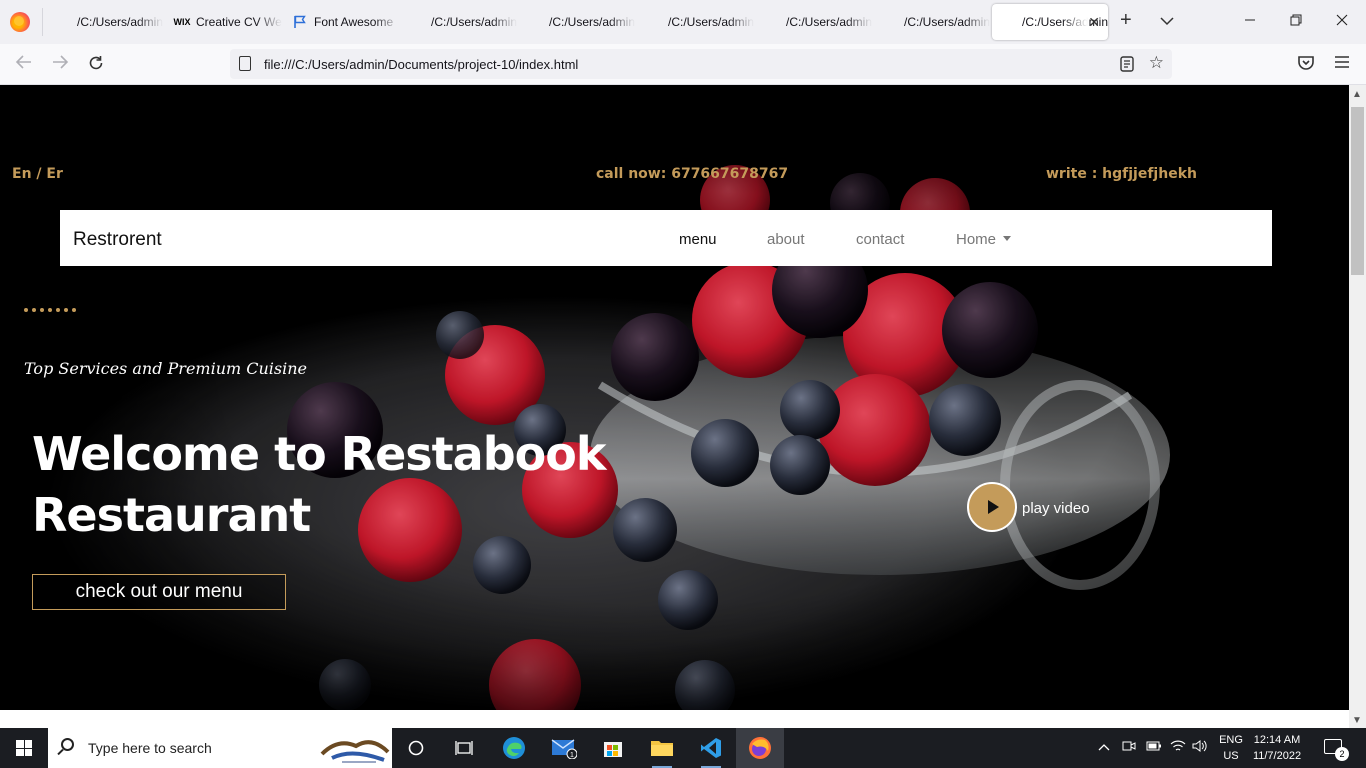  Describe the element at coordinates (416, 748) in the screenshot. I see `cortana-circle-icon` at that location.